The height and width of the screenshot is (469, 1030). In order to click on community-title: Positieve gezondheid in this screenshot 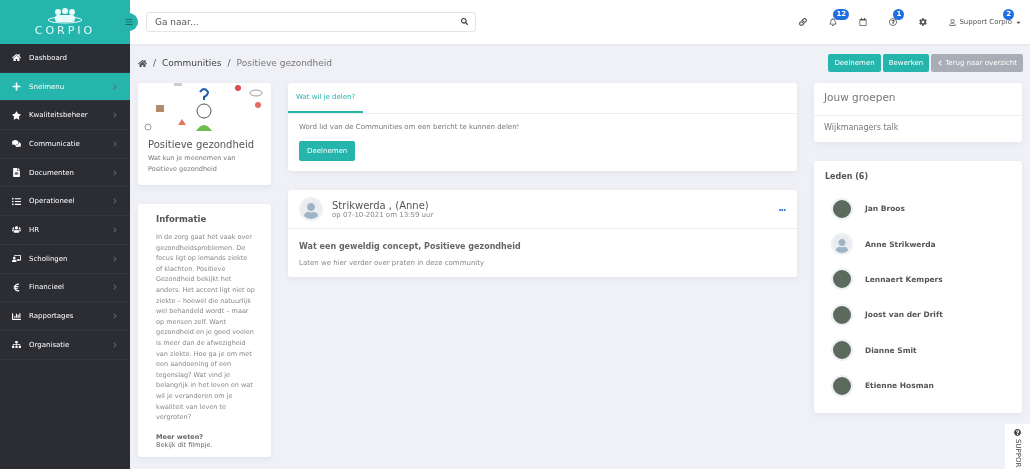, I will do `click(201, 145)`.